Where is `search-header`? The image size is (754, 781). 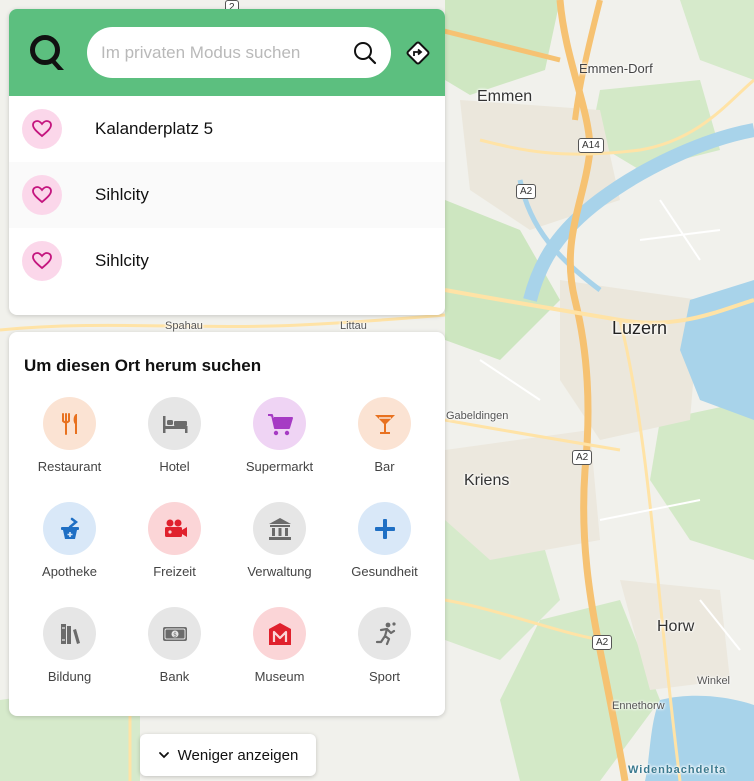
search-header is located at coordinates (227, 52).